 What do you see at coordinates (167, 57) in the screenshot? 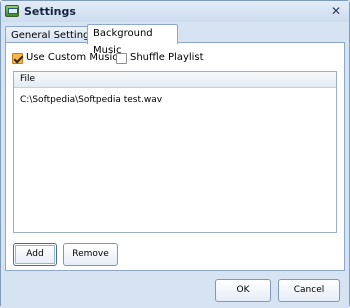
I see `shuffle-playlist-label: Shuffle Playlist` at bounding box center [167, 57].